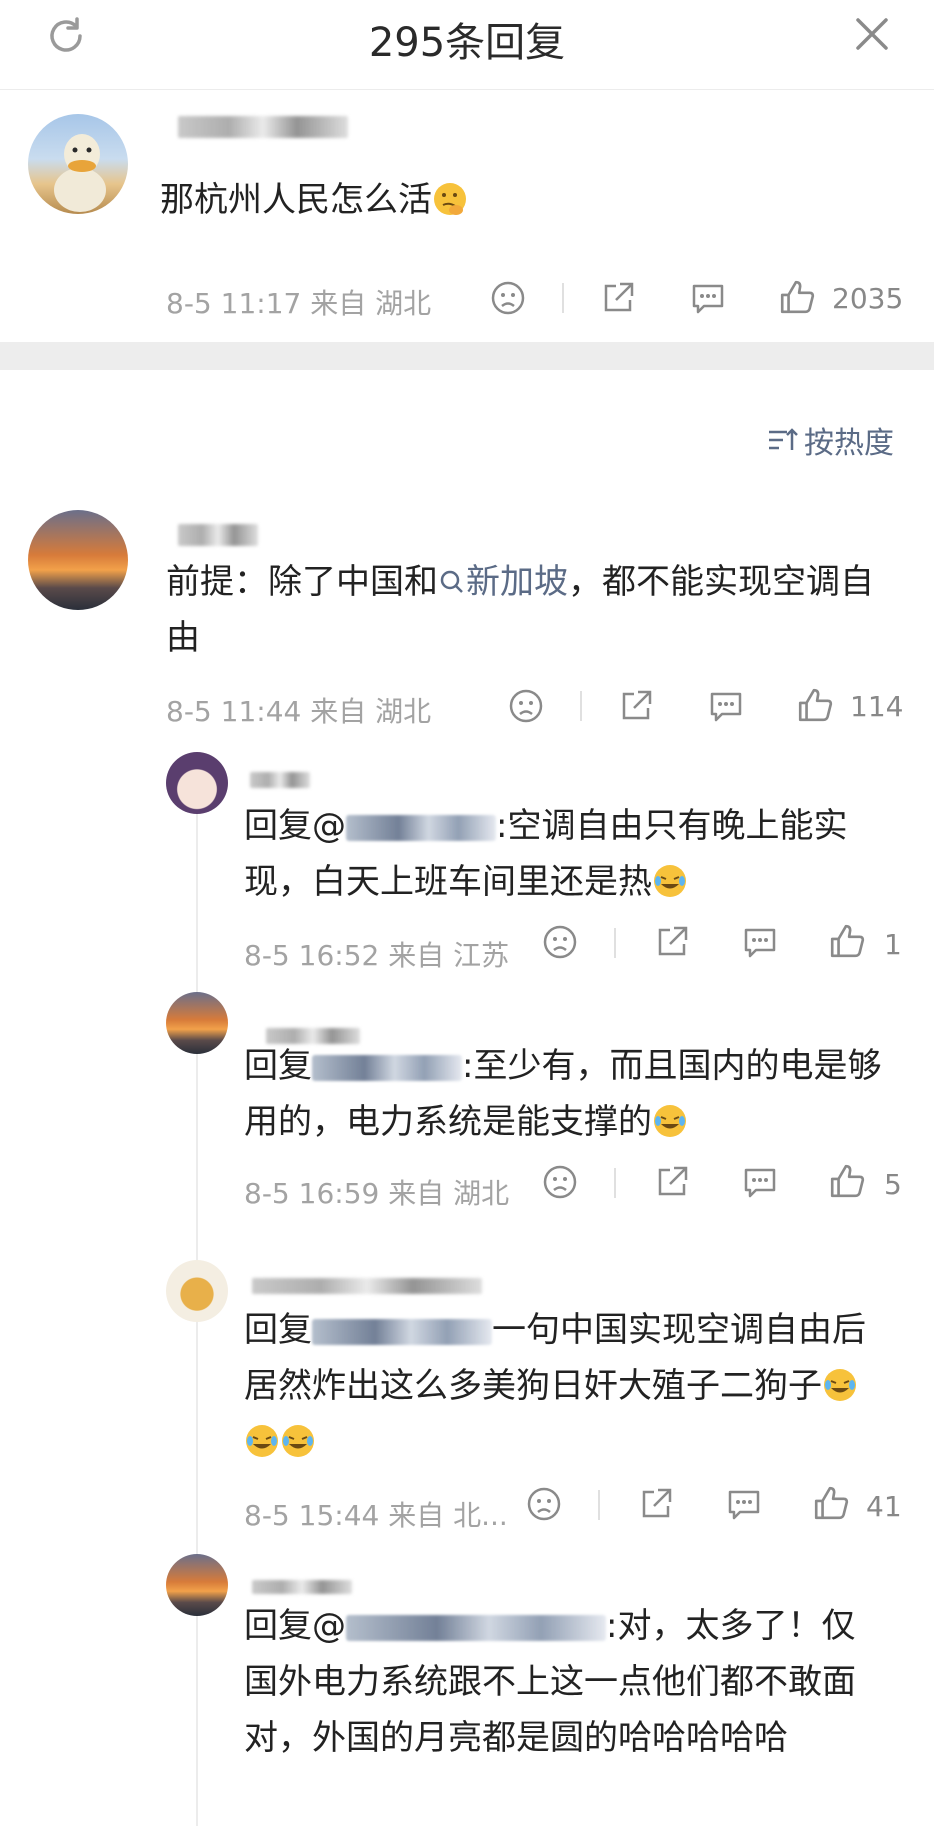 The image size is (934, 1826). I want to click on root-comment: 那杭州人民怎么活 8-5 11:17 来自 湖北 2035, so click(467, 216).